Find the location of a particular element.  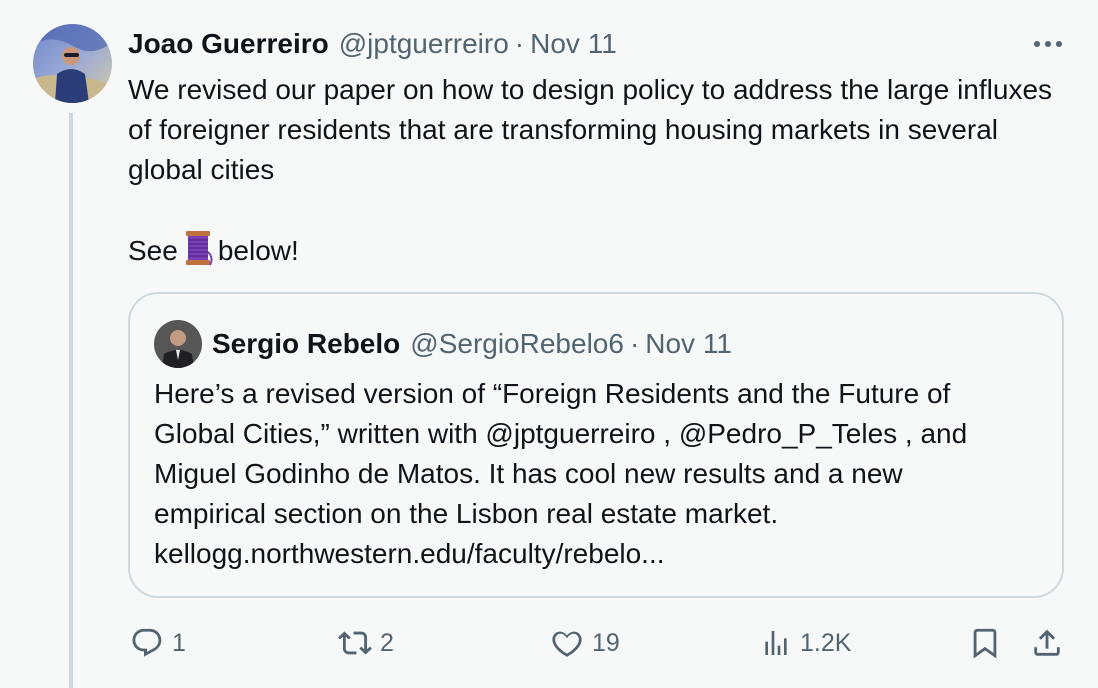

author-handle: @jptguerreiro is located at coordinates (424, 44).